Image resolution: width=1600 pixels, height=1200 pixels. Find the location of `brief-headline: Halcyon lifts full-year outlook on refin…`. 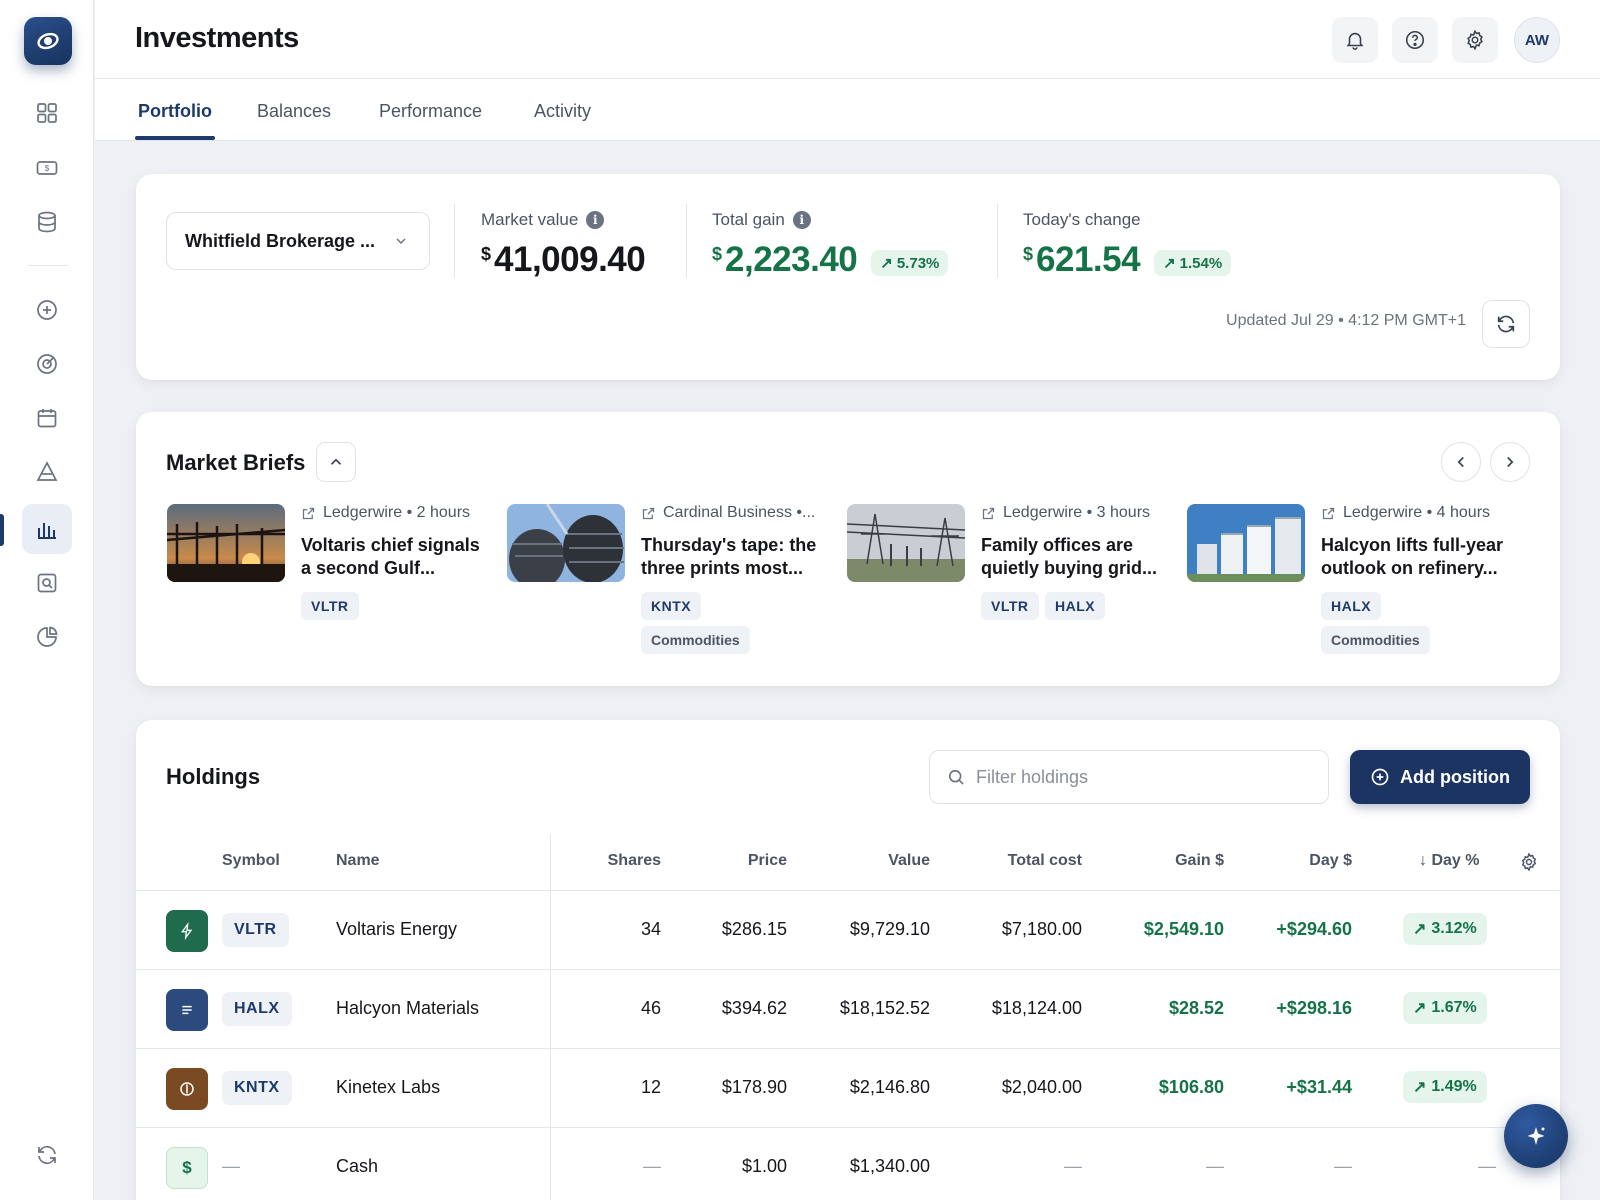

brief-headline: Halcyon lifts full-year outlook on refin… is located at coordinates (1416, 557).